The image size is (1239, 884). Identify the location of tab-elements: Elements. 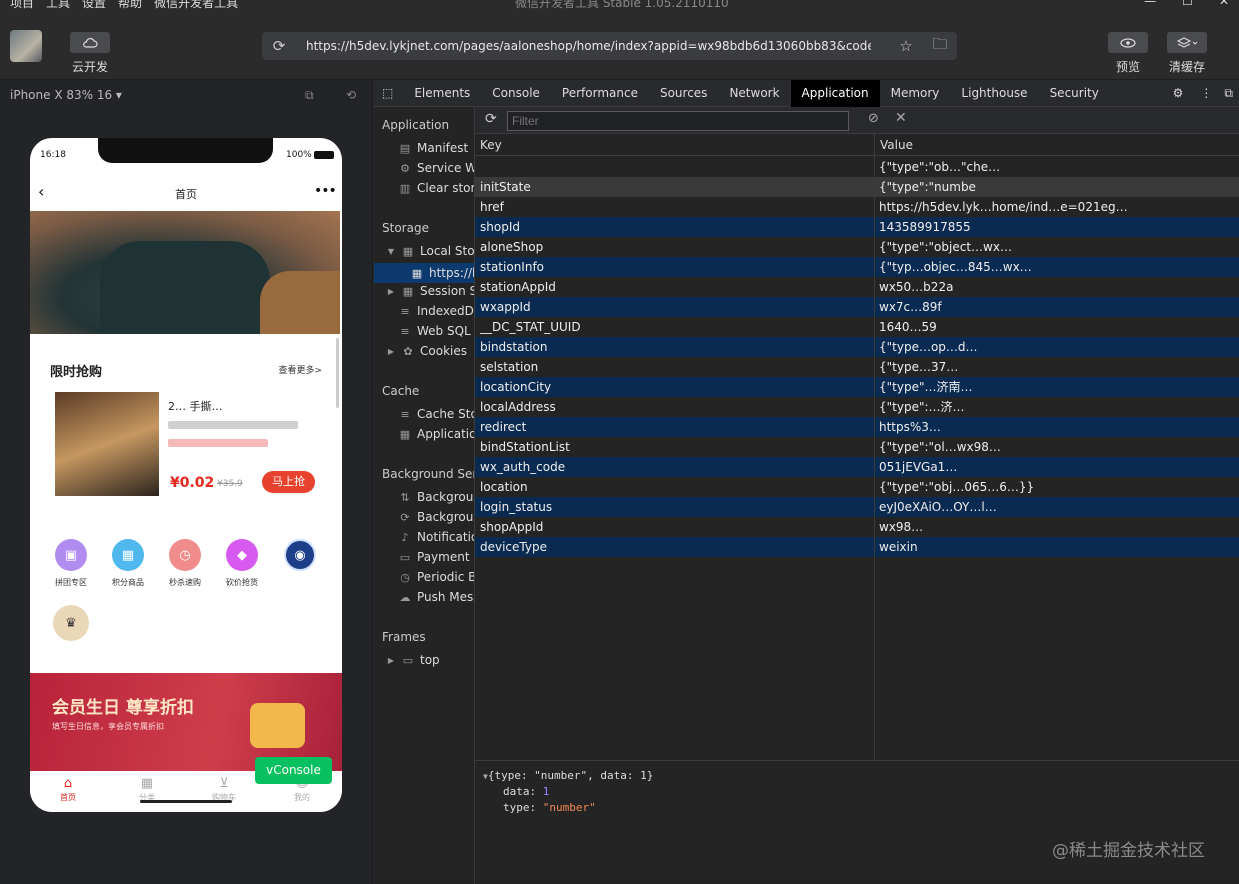
(442, 93).